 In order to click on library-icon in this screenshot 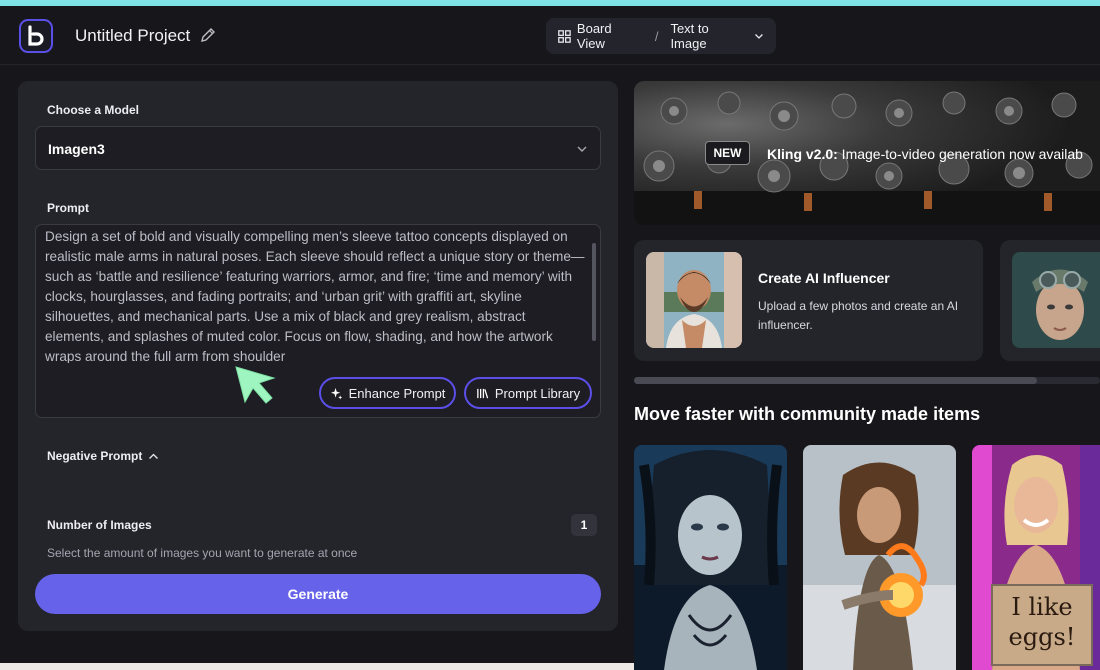, I will do `click(483, 393)`.